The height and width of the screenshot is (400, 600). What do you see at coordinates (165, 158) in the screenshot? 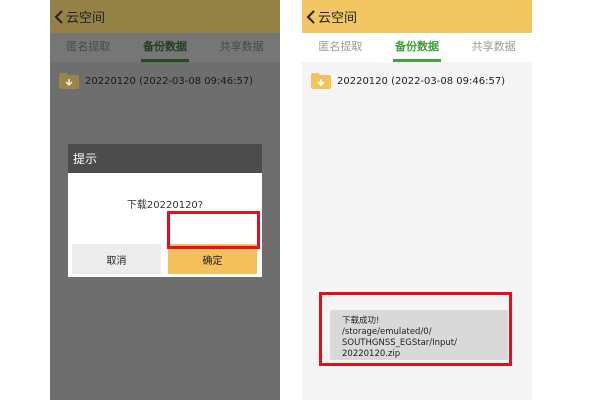
I see `dialog-header: 提示` at bounding box center [165, 158].